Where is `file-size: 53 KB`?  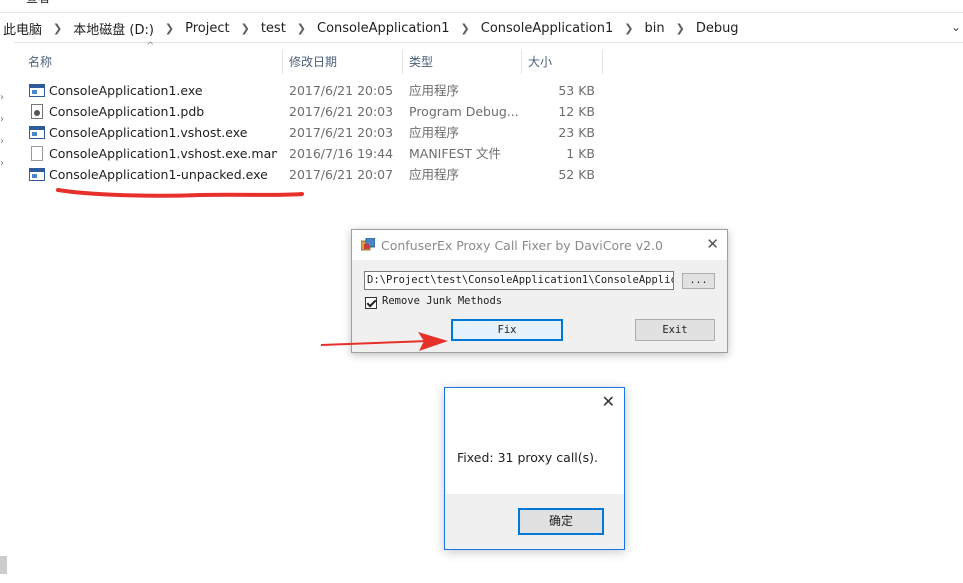
file-size: 53 KB is located at coordinates (576, 90).